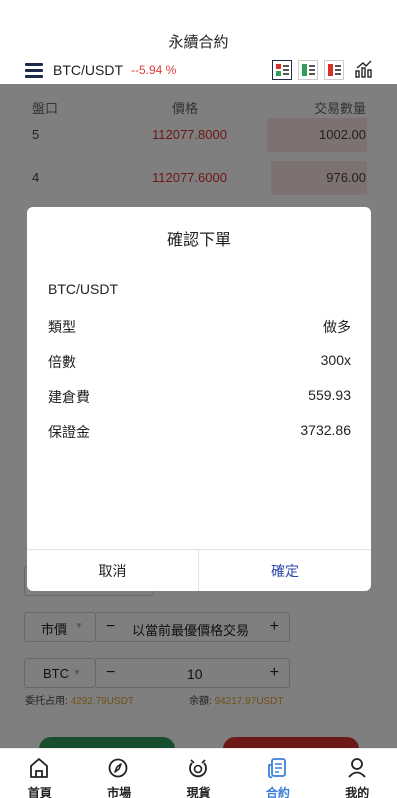 The width and height of the screenshot is (397, 798). What do you see at coordinates (62, 327) in the screenshot?
I see `row-key: 類型` at bounding box center [62, 327].